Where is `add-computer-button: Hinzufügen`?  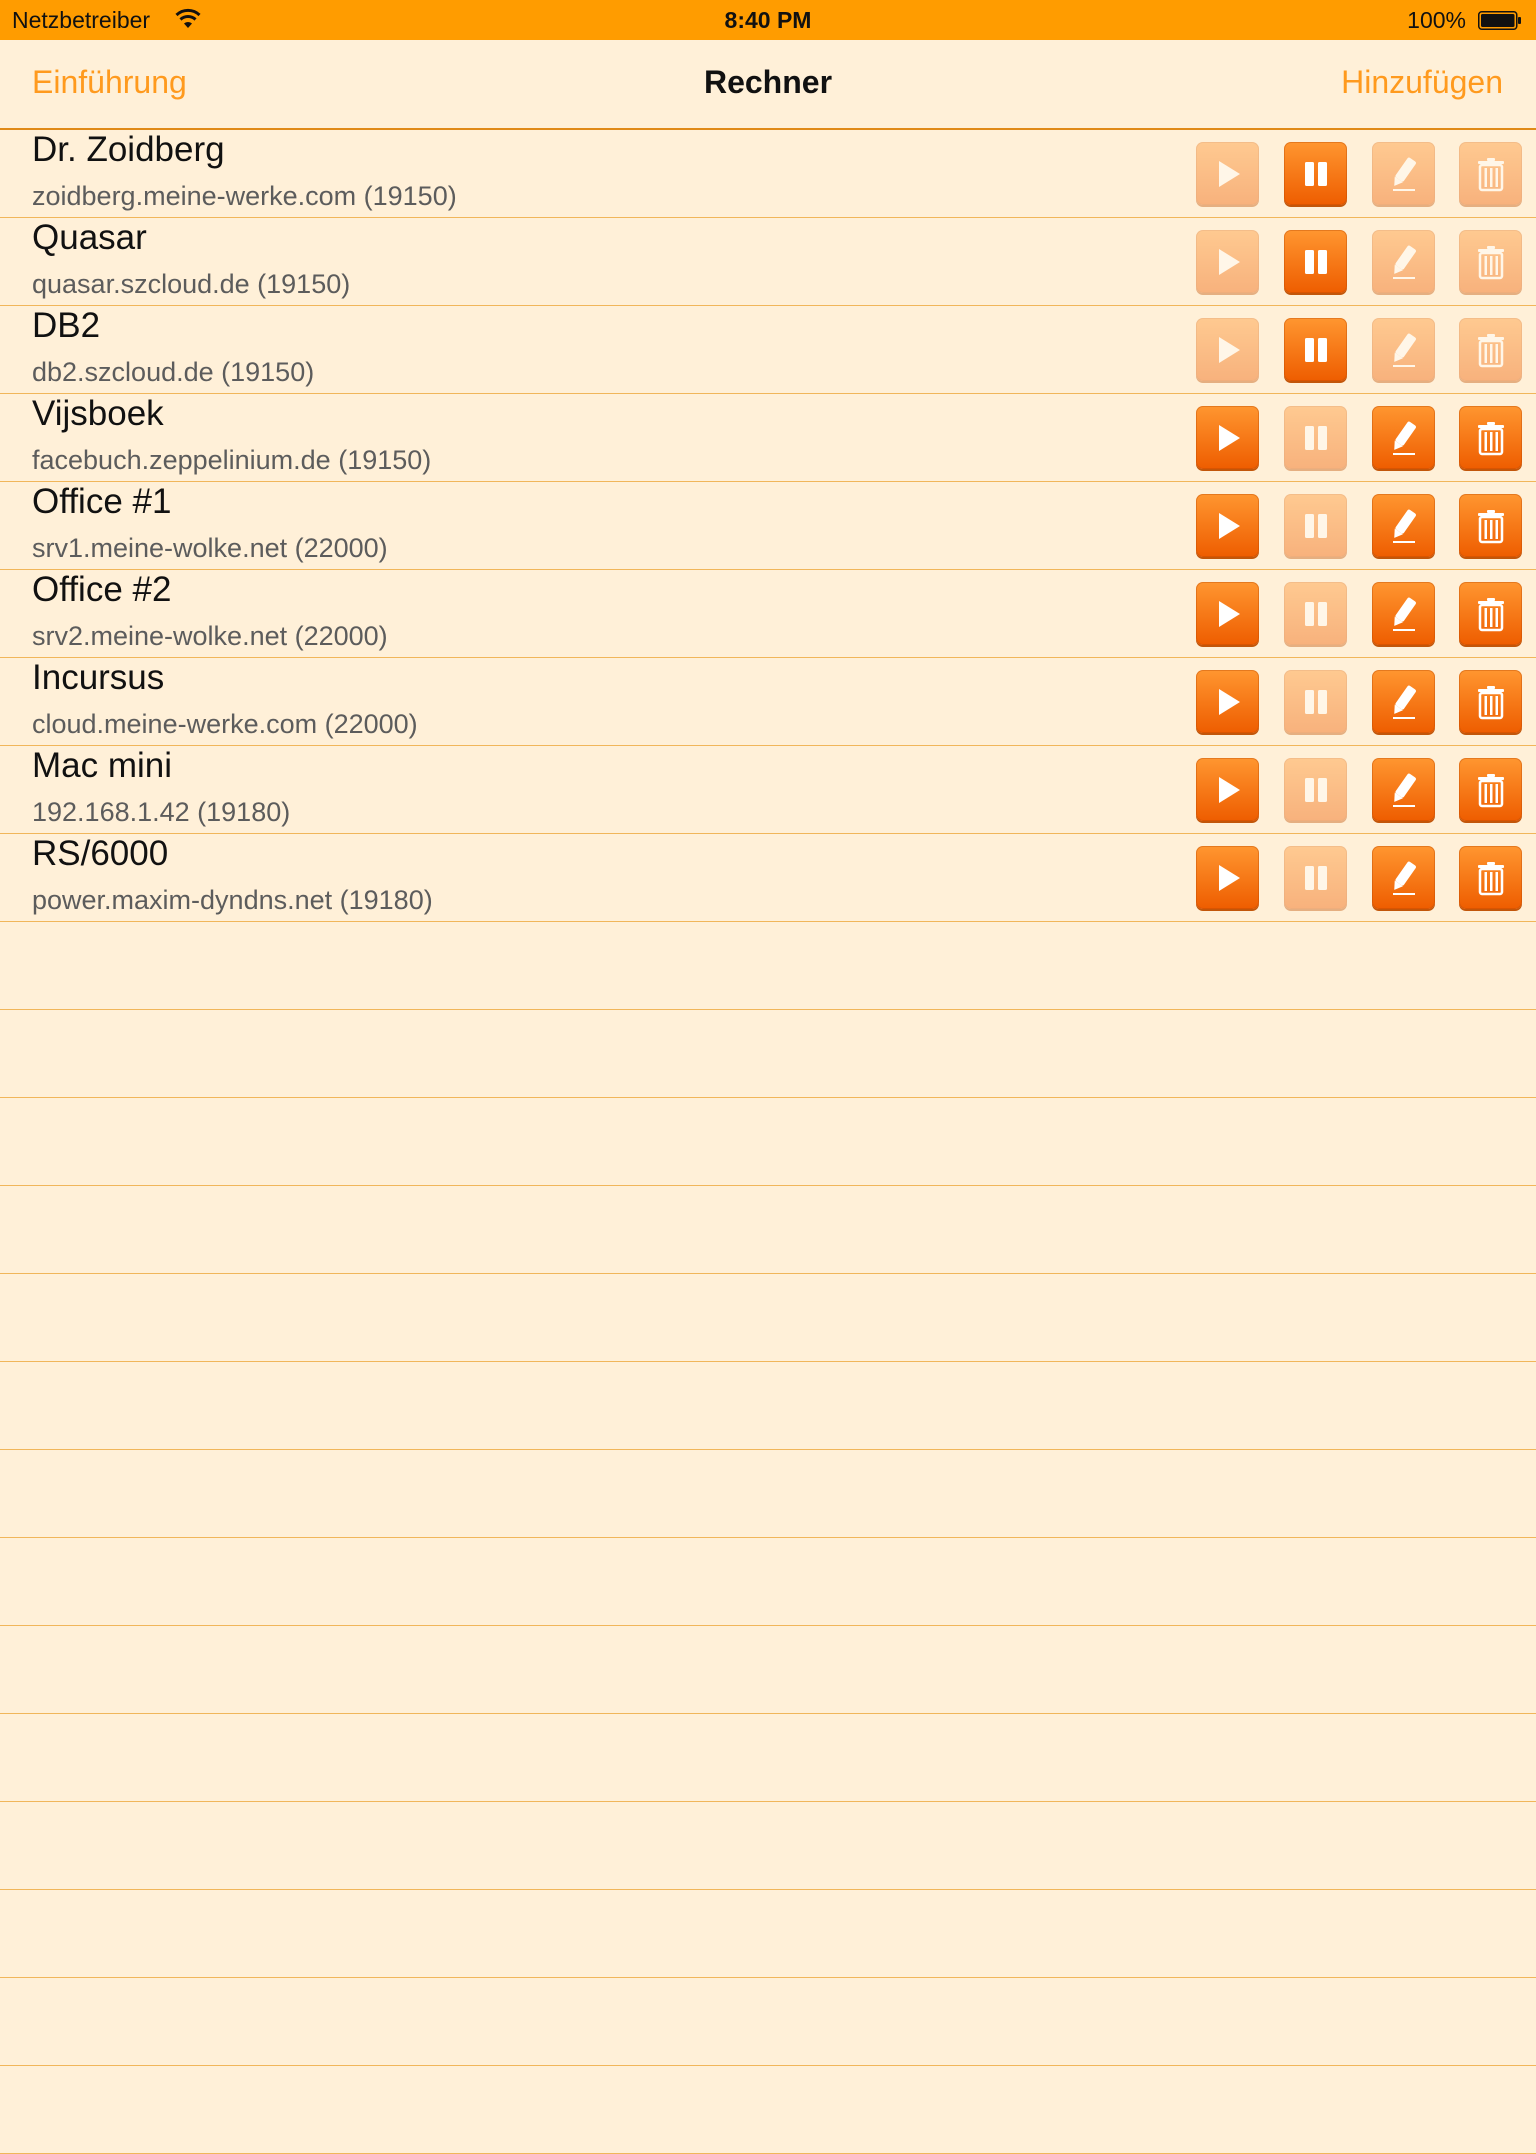 add-computer-button: Hinzufügen is located at coordinates (1422, 82).